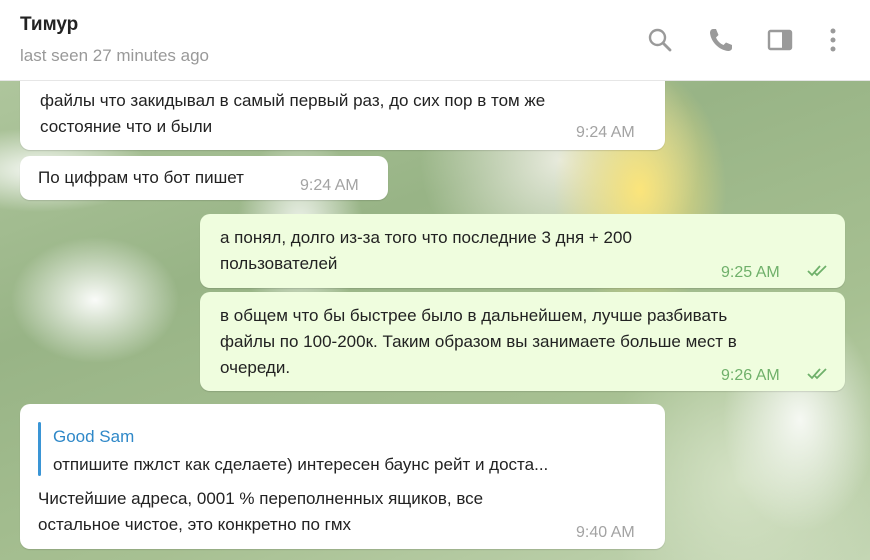 This screenshot has height=560, width=870. What do you see at coordinates (195, 524) in the screenshot?
I see `message-line: остальное чистое, это конкретно по гмх` at bounding box center [195, 524].